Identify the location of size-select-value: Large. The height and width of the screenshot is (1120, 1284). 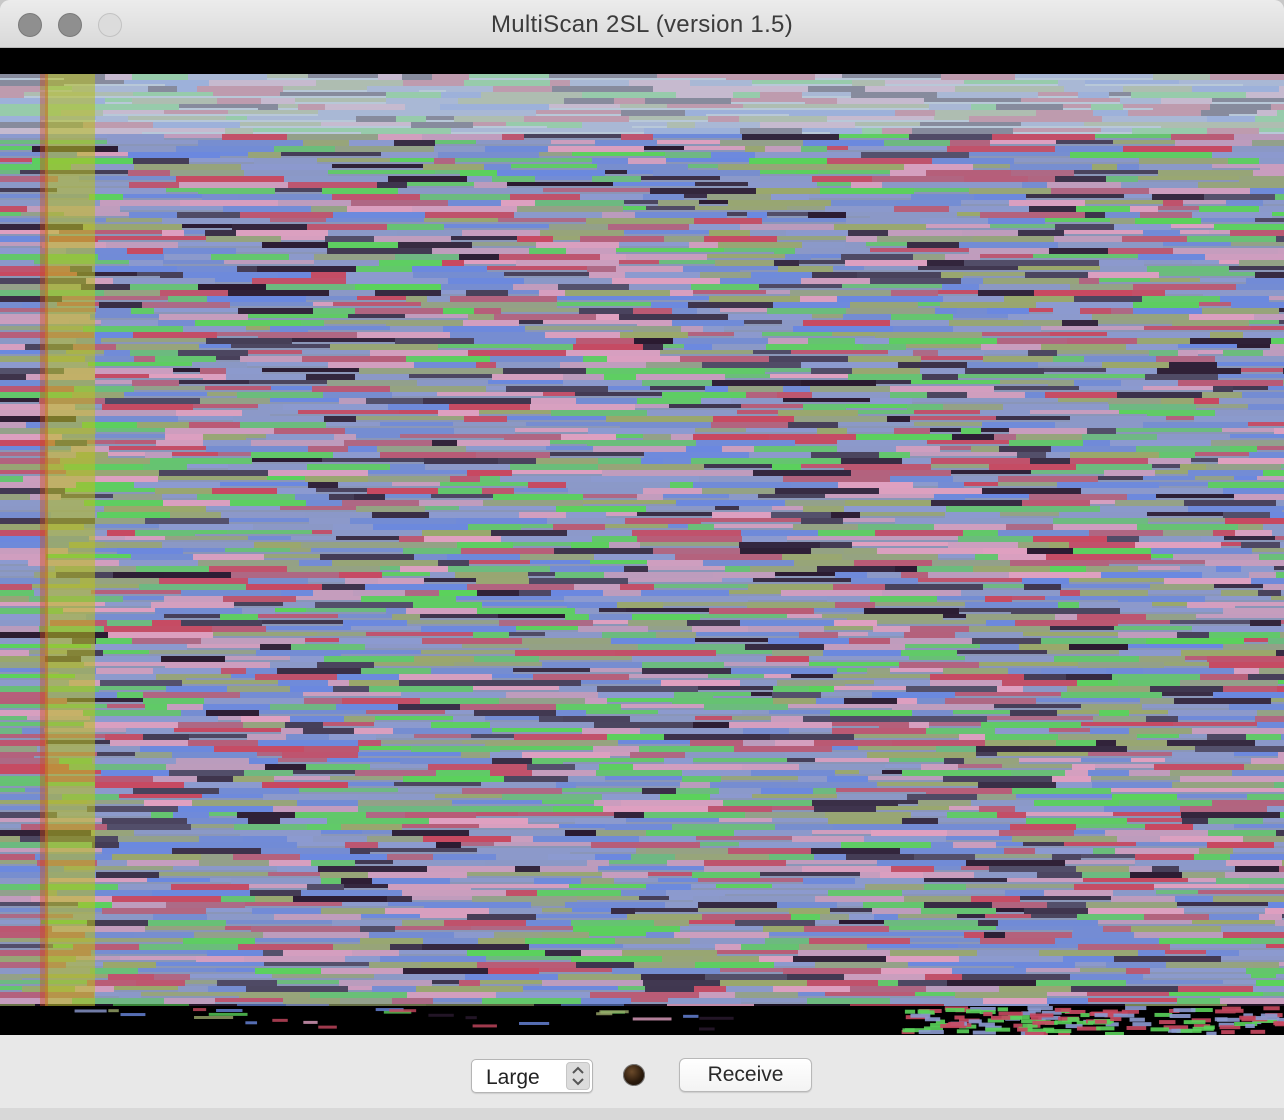
(513, 1077).